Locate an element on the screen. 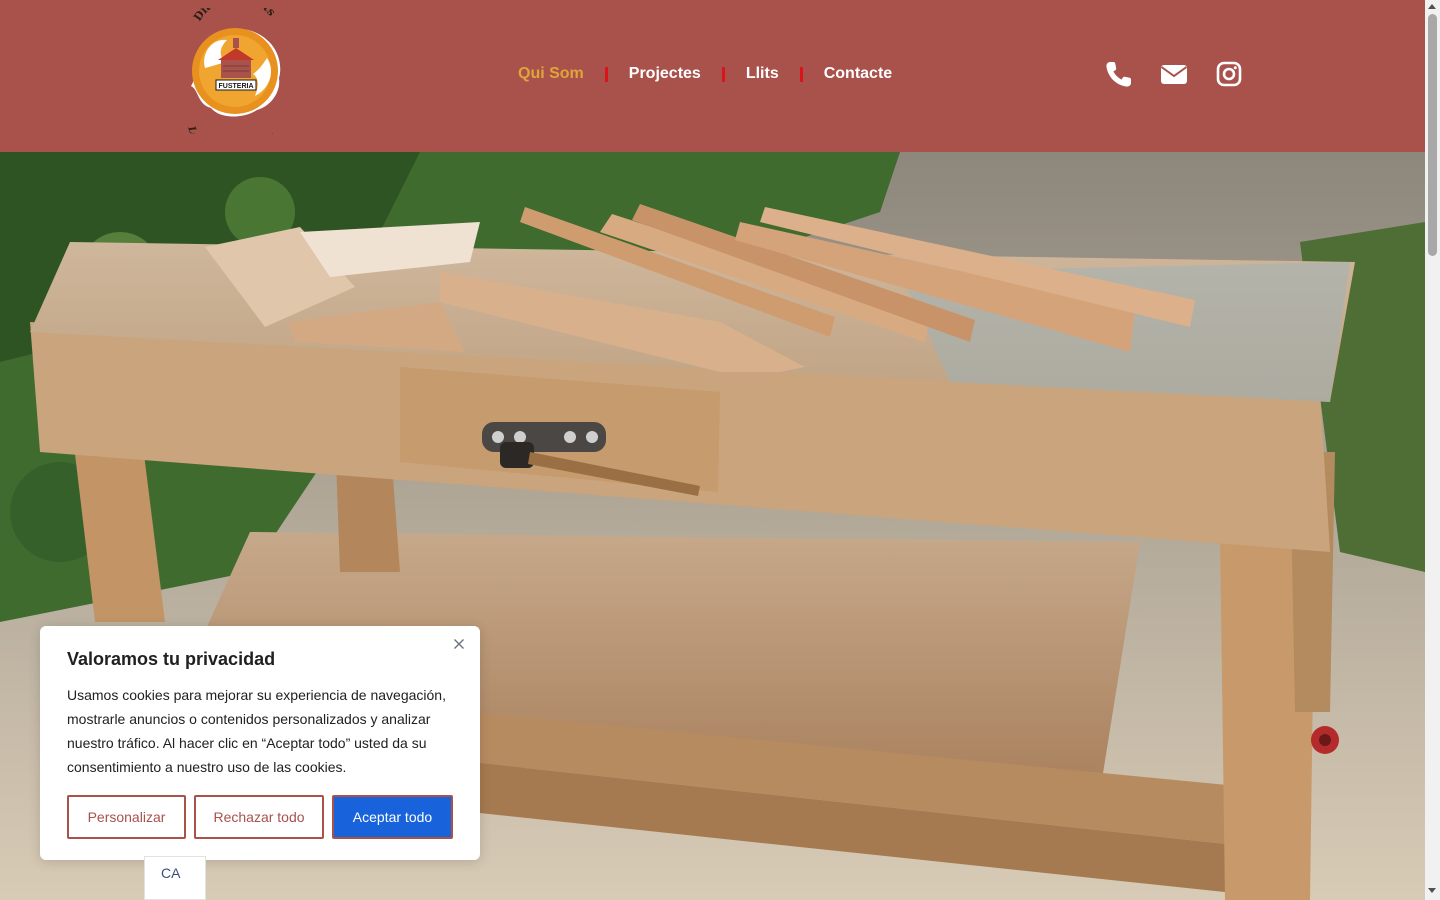 The image size is (1440, 900). nav-item-llits: Llits is located at coordinates (762, 74).